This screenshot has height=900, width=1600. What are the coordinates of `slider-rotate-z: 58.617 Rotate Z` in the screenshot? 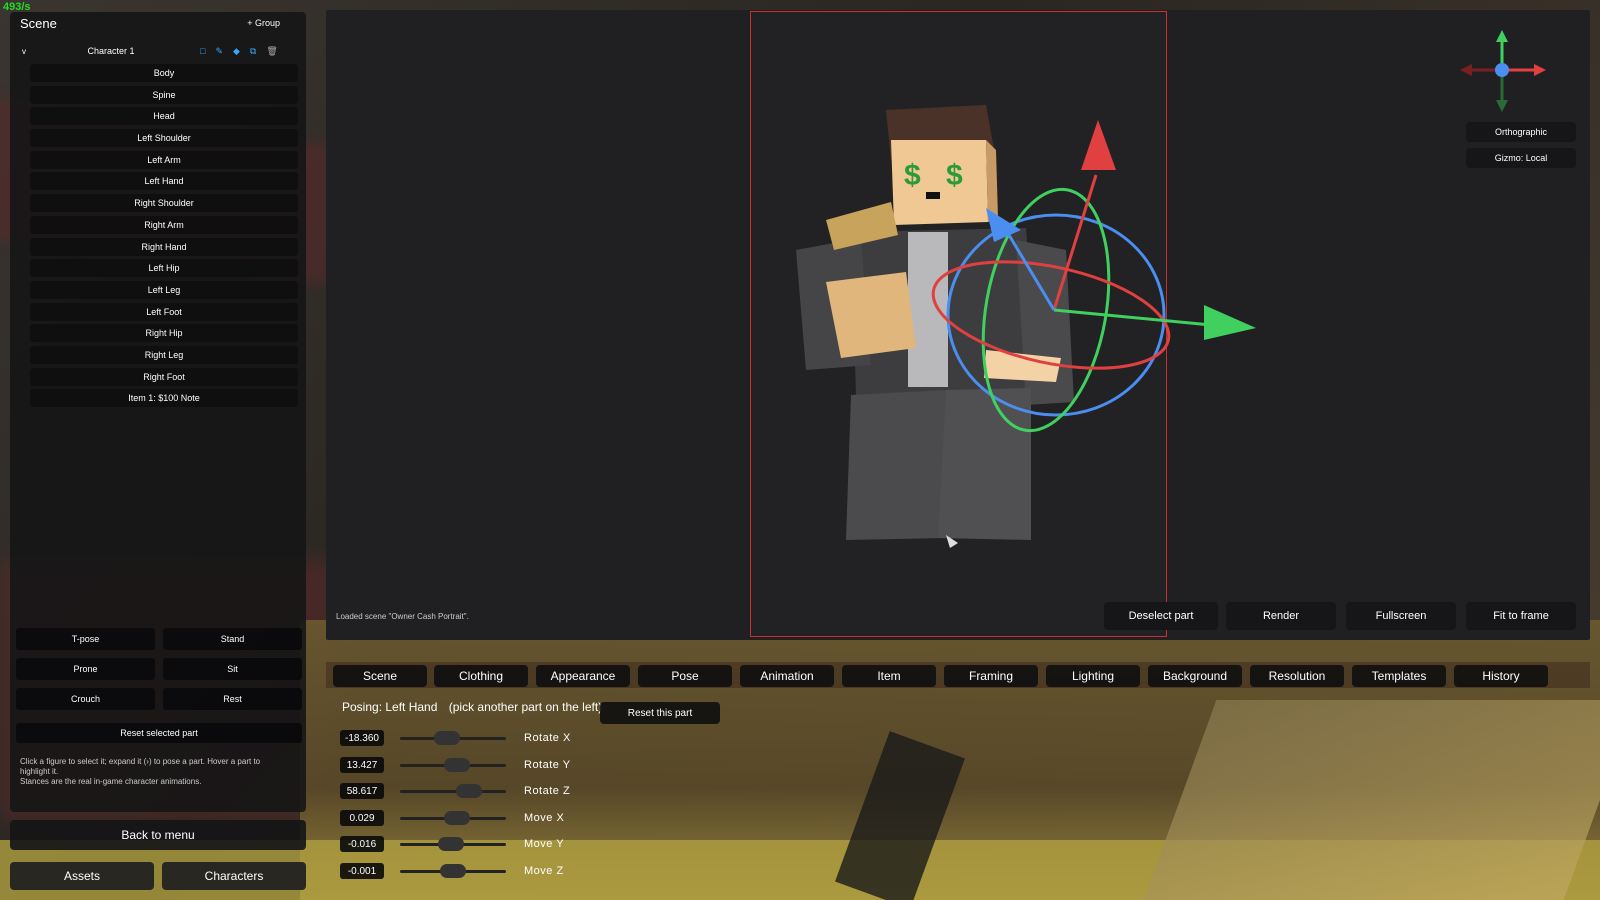 It's located at (455, 791).